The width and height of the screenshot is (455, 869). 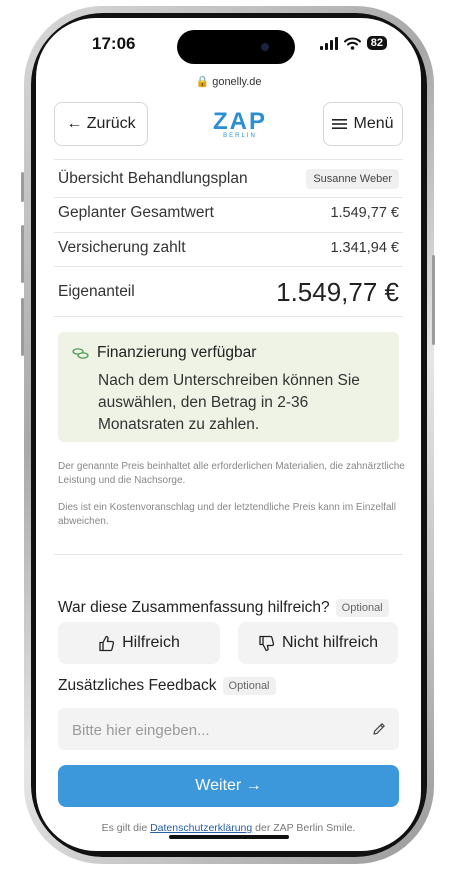 I want to click on zap-logo: ZAP BERLIN, so click(x=240, y=123).